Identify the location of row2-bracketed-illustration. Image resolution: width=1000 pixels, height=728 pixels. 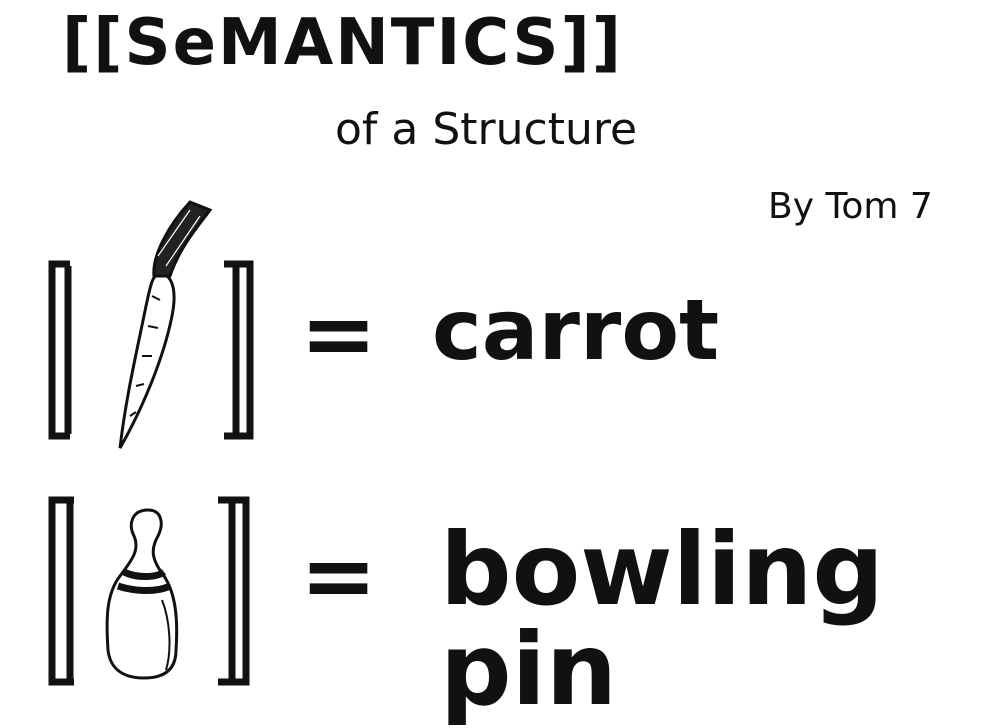
(149, 591).